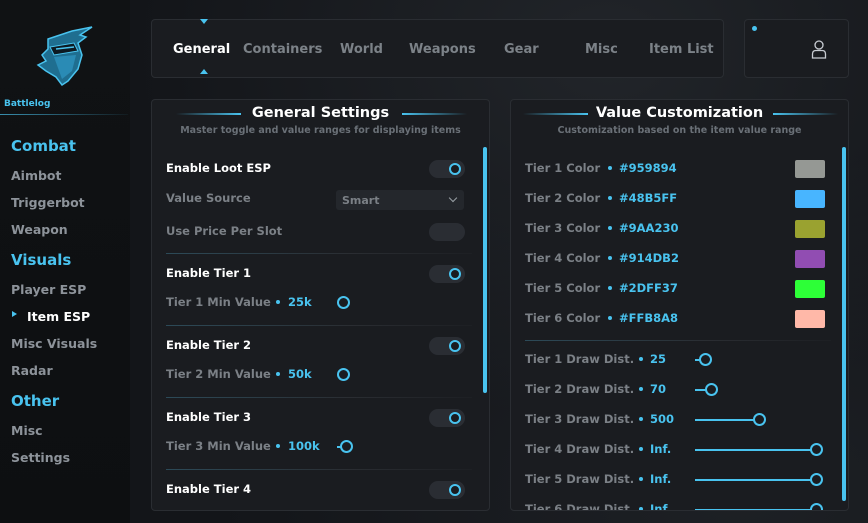 This screenshot has height=523, width=868. I want to click on tier-3-color-swatch, so click(810, 229).